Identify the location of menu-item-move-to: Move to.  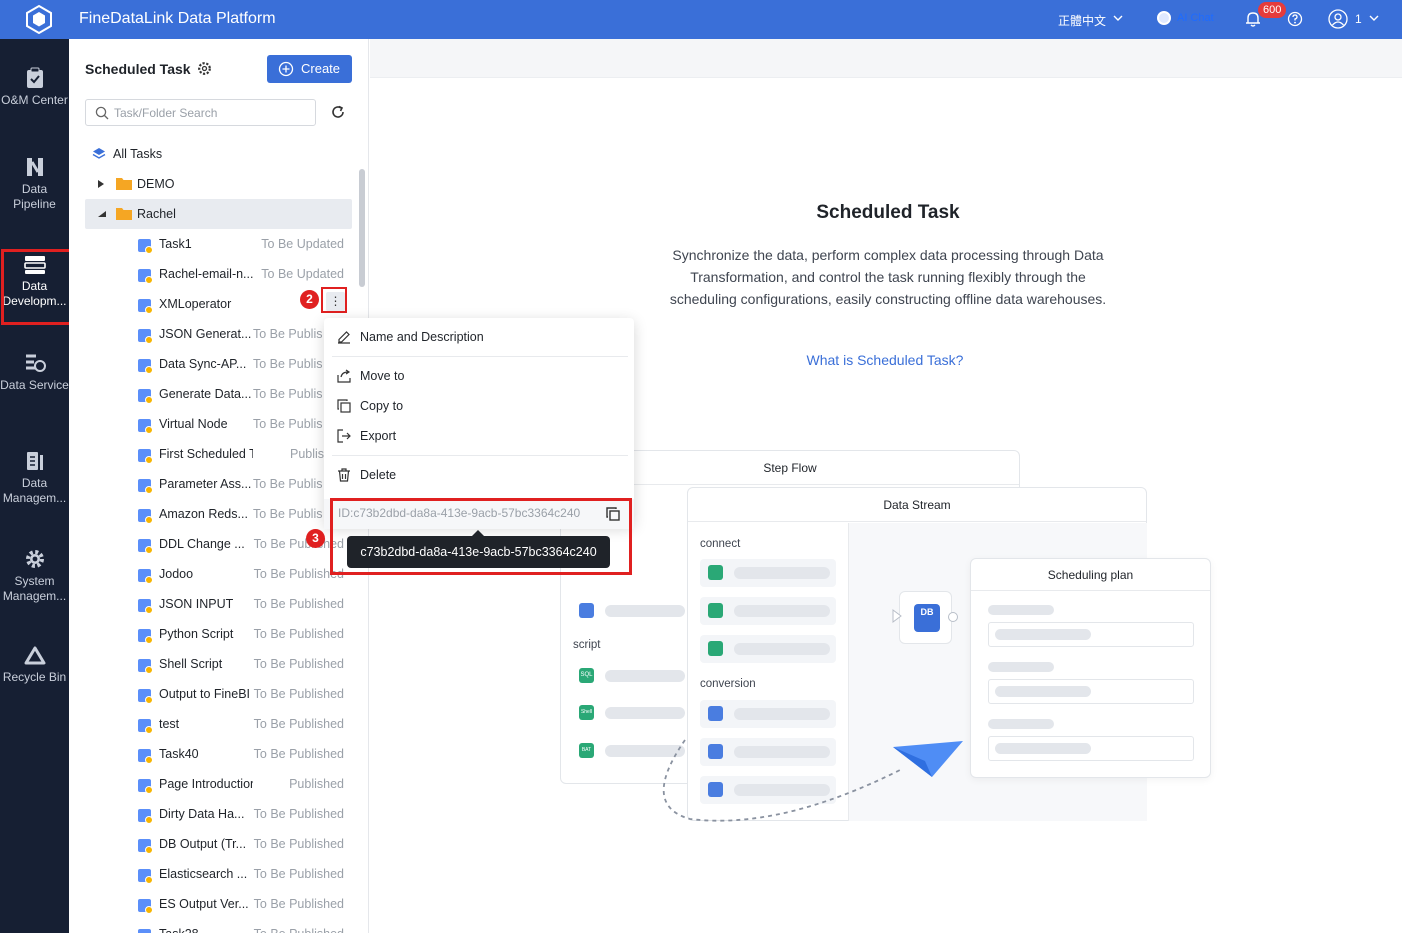
(479, 376).